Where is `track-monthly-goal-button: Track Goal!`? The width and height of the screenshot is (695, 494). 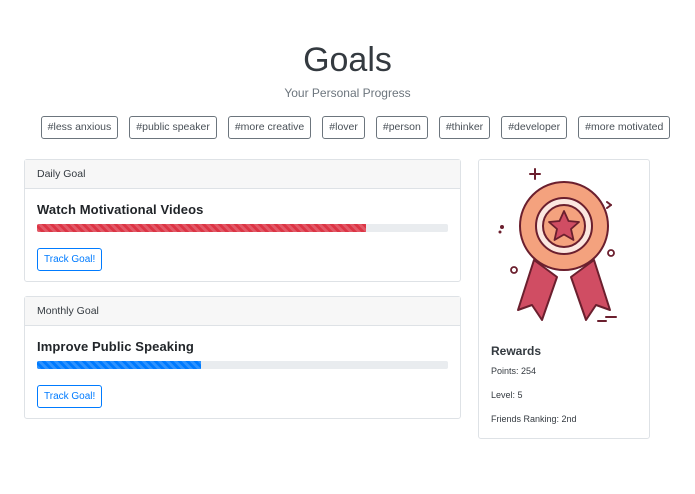 track-monthly-goal-button: Track Goal! is located at coordinates (70, 396).